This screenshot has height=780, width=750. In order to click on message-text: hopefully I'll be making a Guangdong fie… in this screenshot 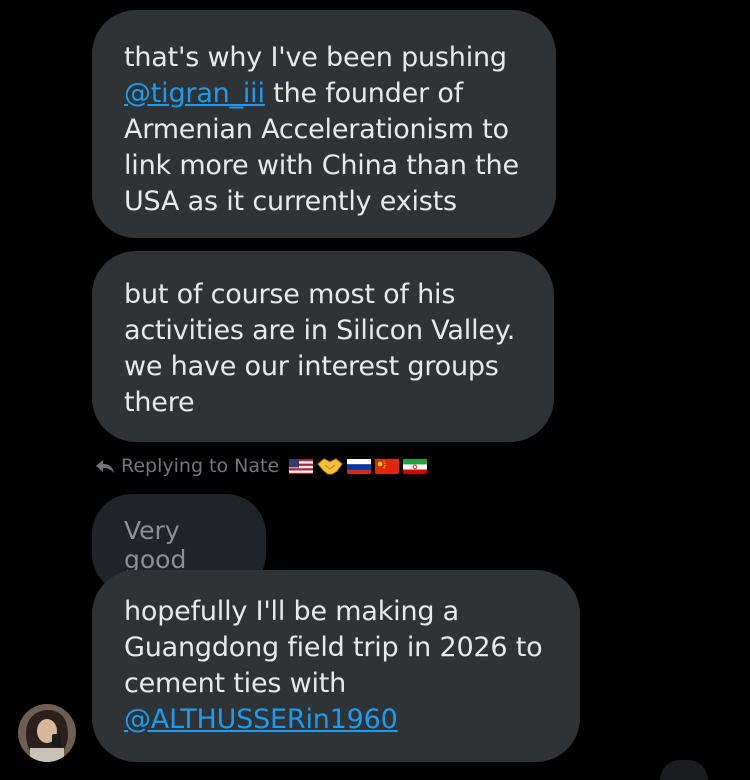, I will do `click(336, 666)`.